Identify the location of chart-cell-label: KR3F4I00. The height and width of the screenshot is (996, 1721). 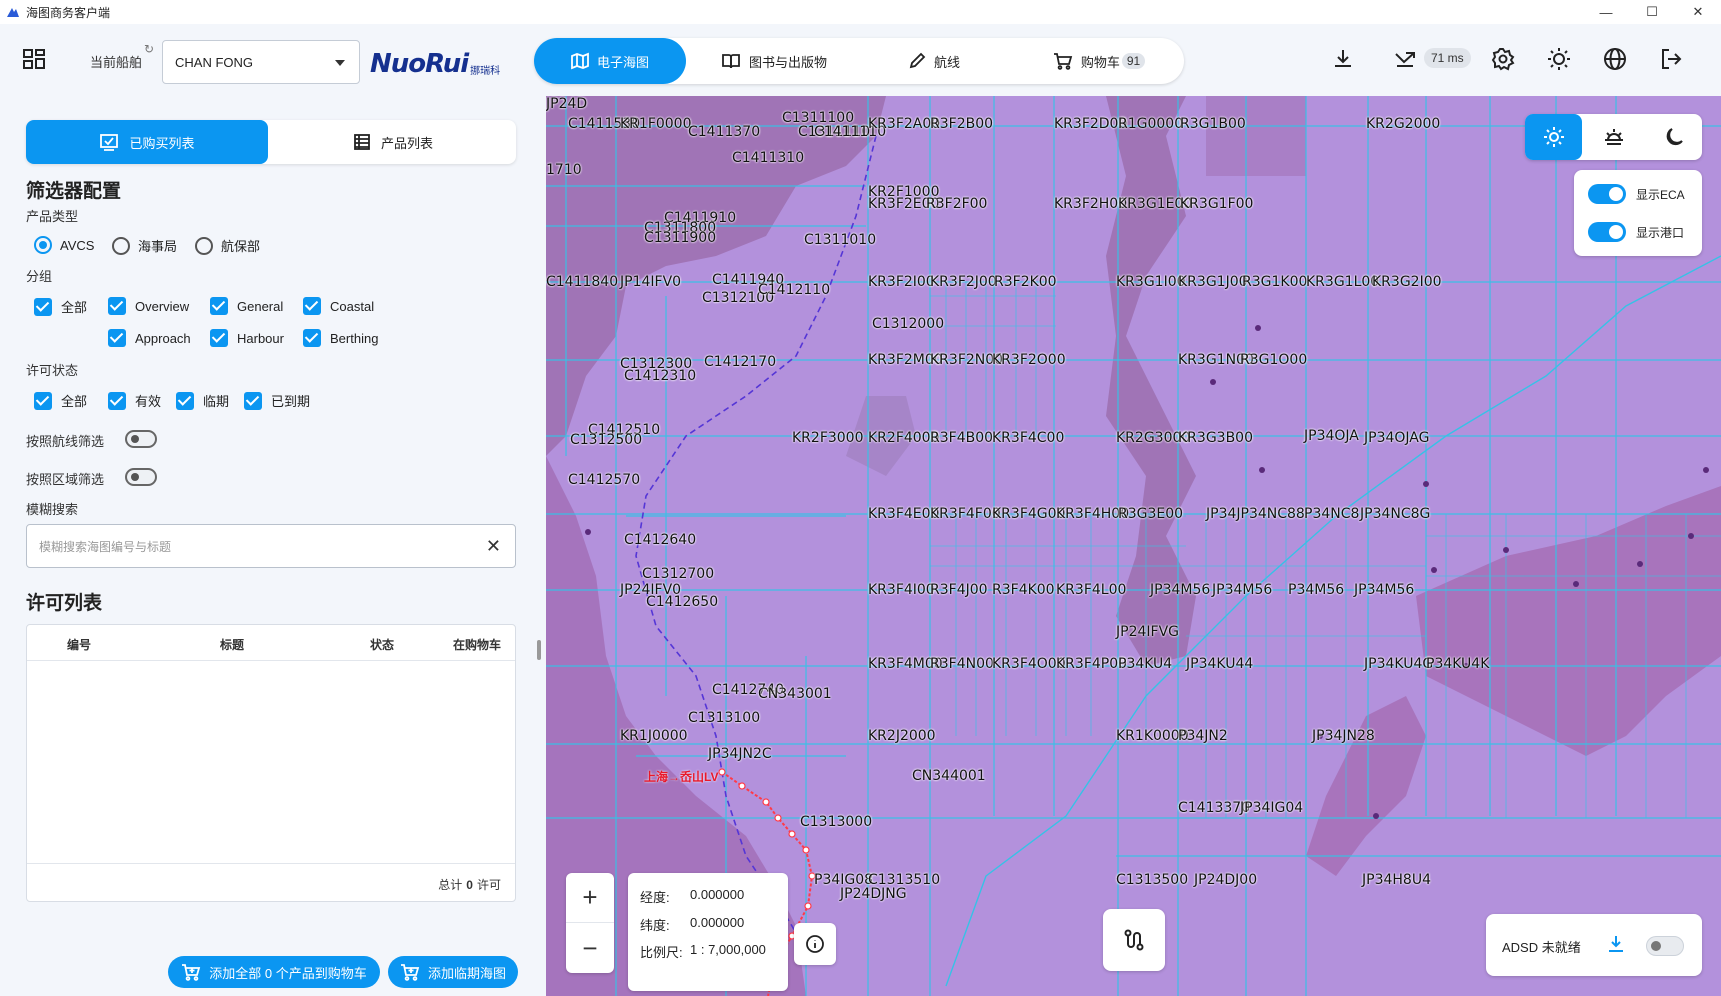
(901, 590).